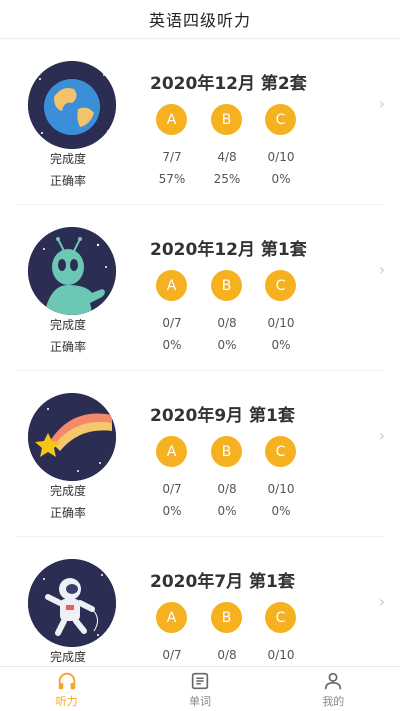  Describe the element at coordinates (200, 680) in the screenshot. I see `book-icon` at that location.